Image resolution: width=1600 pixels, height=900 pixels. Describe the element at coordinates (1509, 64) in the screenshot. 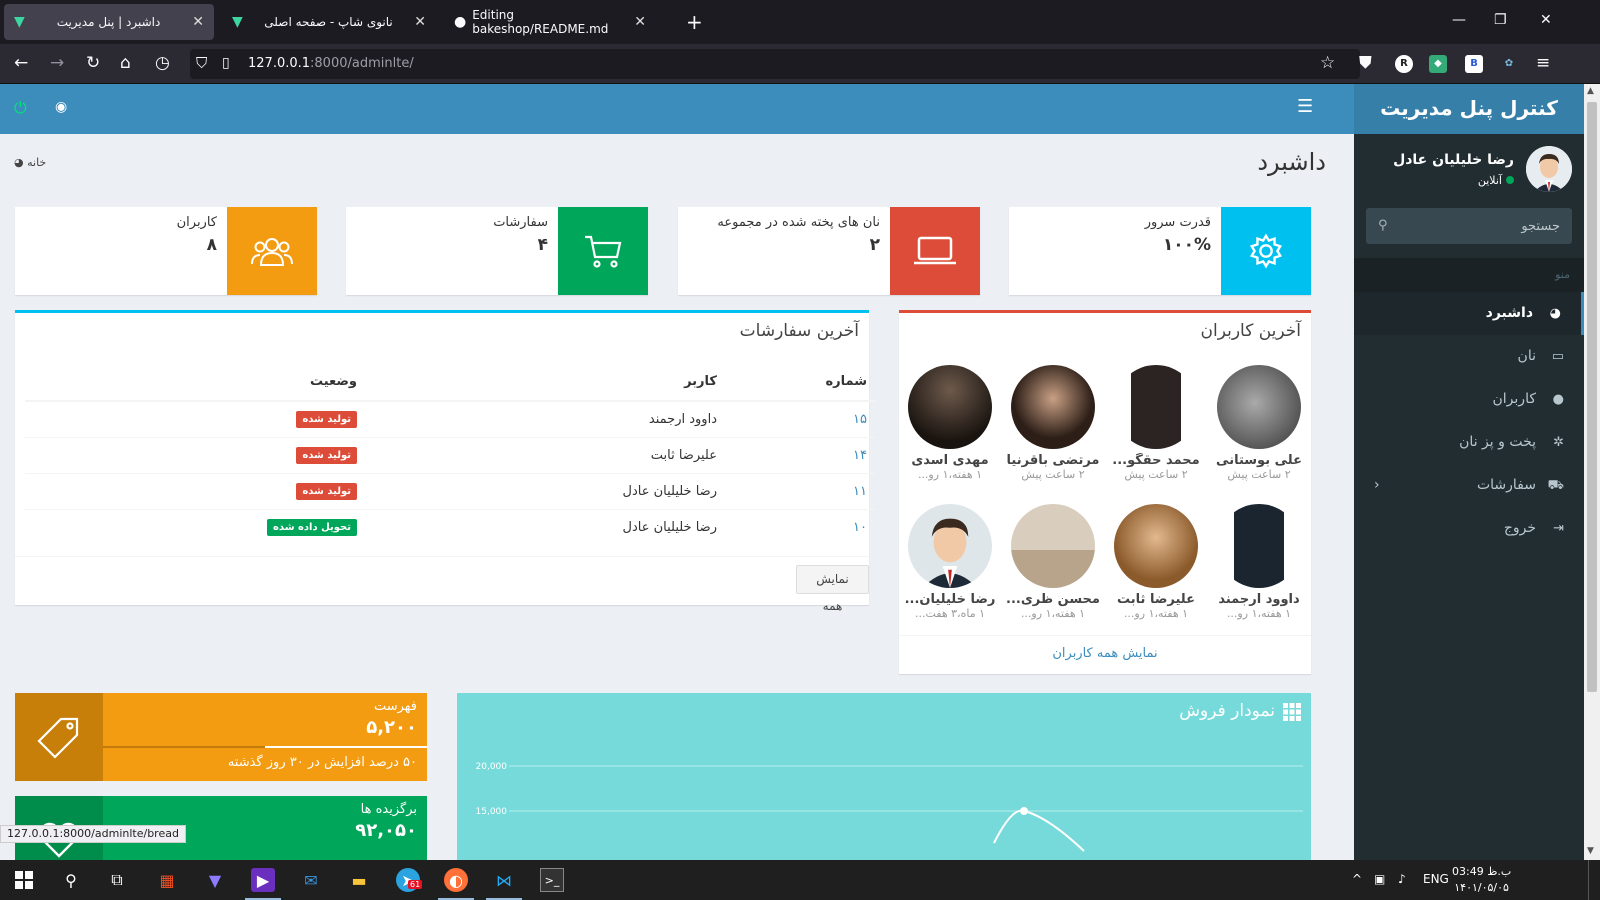

I see `extension-colors-icon: ✿` at that location.